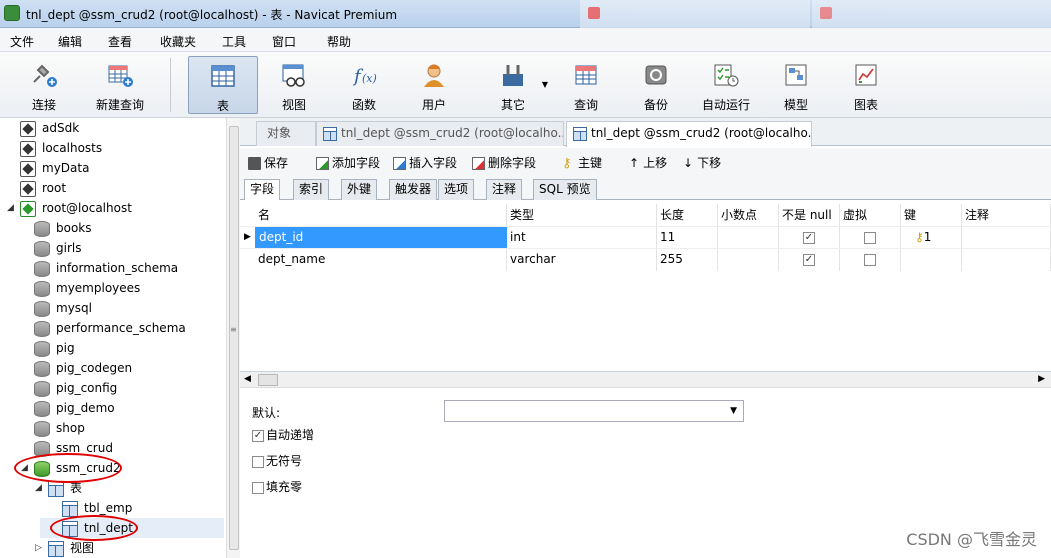 Image resolution: width=1051 pixels, height=558 pixels. I want to click on tab-indexes: 索引, so click(311, 189).